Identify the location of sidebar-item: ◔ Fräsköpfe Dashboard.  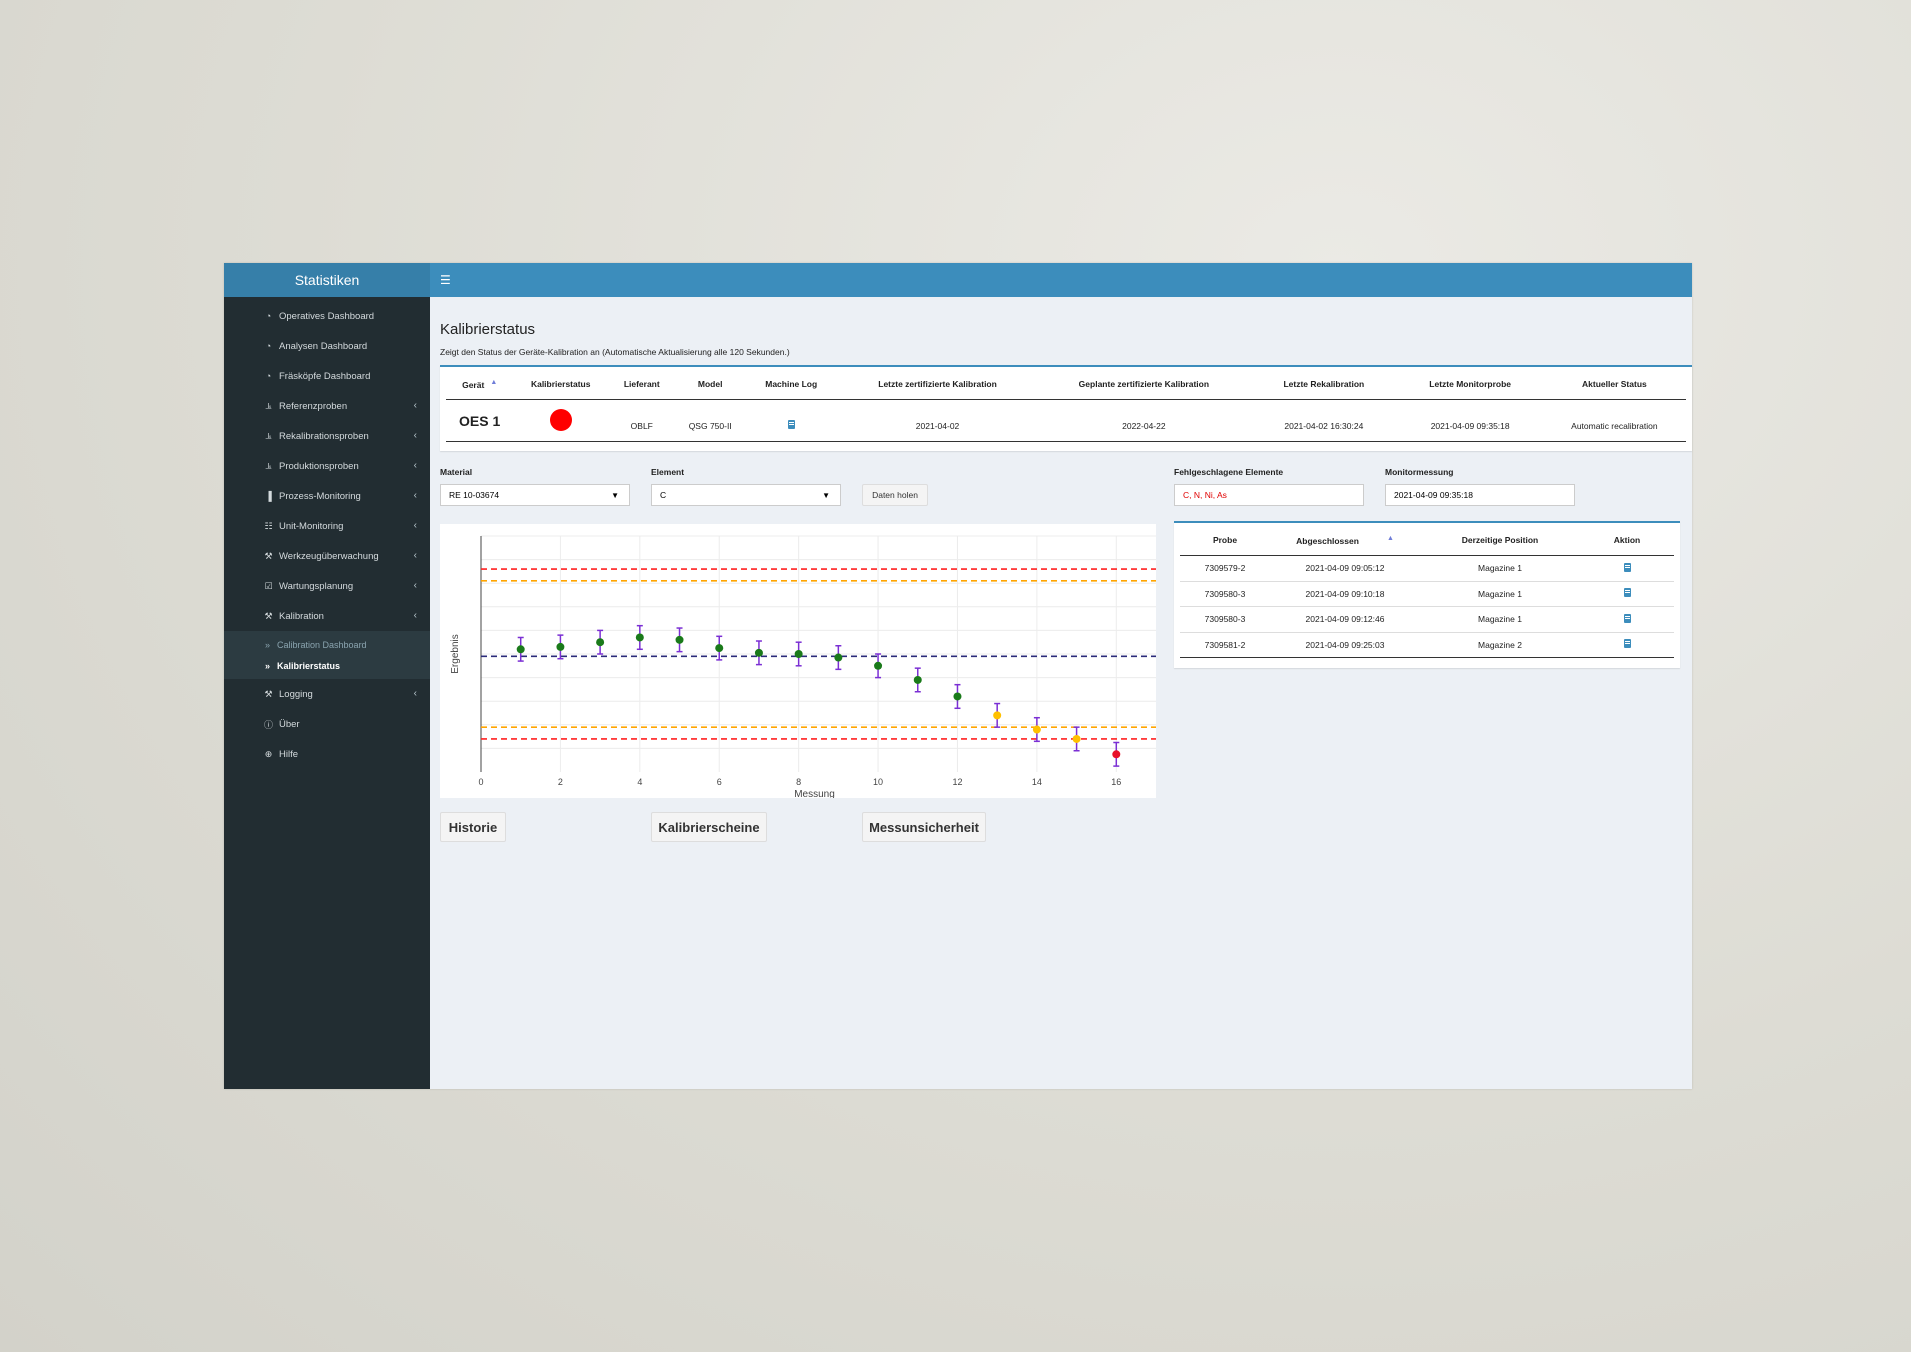
(327, 376).